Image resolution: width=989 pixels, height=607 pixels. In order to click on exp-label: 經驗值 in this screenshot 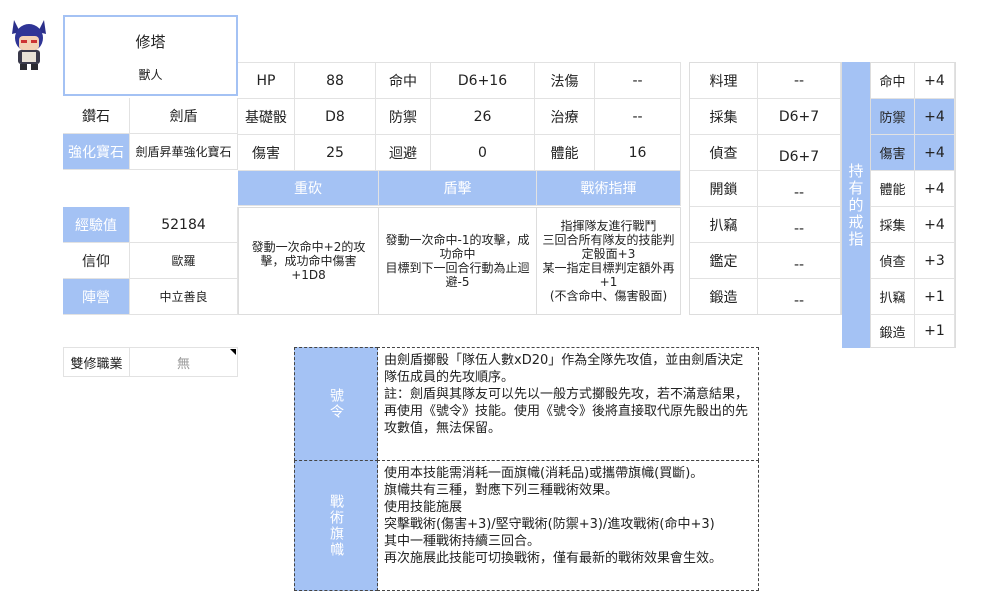, I will do `click(96, 225)`.